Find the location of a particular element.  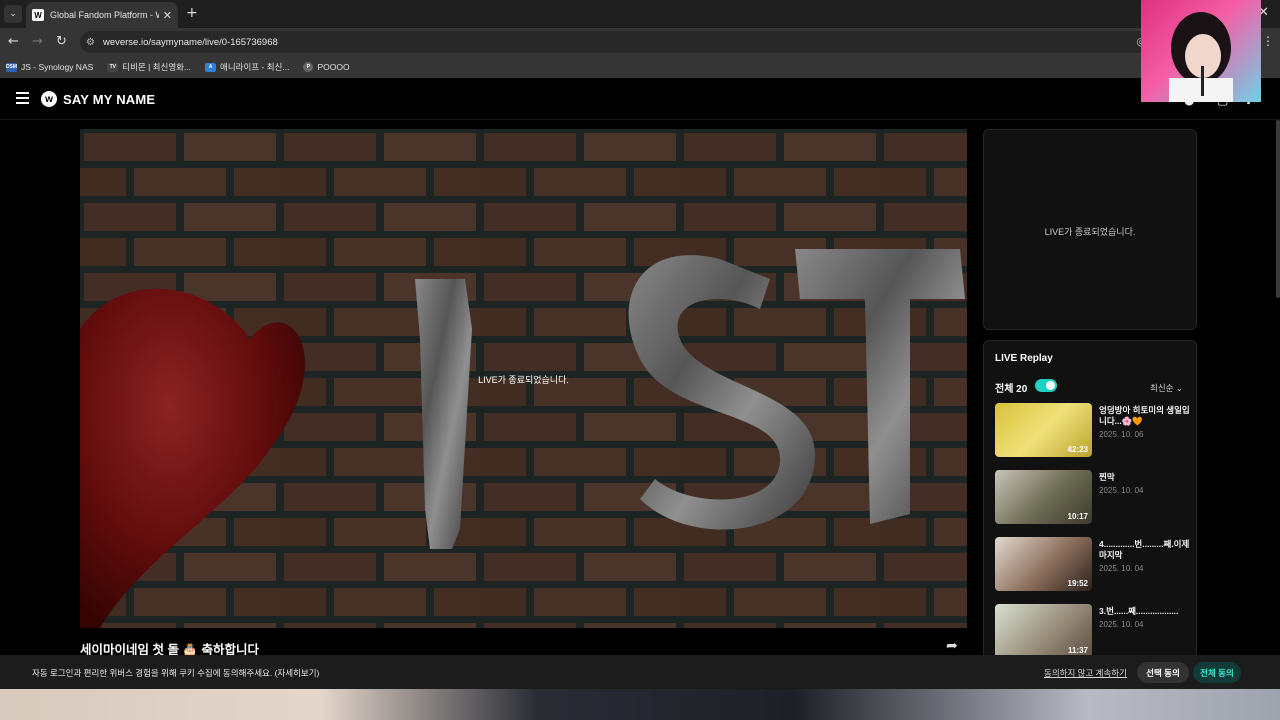

replay-item-title: 엉덩방아 히토미의 생일입니다...🌸🧡 is located at coordinates (1145, 416).